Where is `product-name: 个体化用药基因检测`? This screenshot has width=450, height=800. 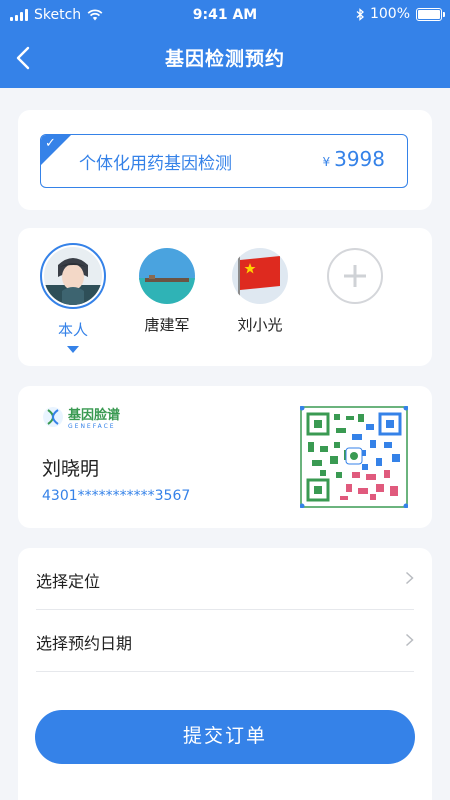
product-name: 个体化用药基因检测 is located at coordinates (155, 164).